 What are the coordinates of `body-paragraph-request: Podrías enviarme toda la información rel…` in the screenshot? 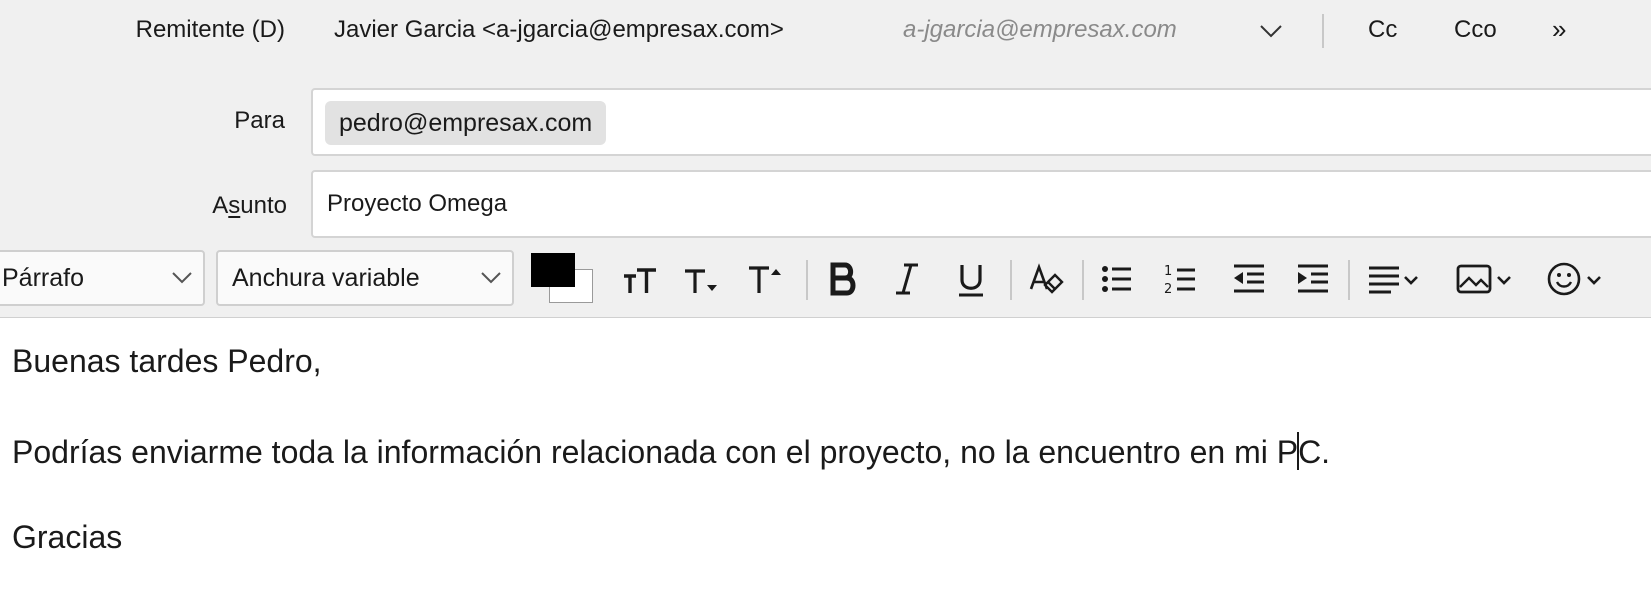 It's located at (671, 451).